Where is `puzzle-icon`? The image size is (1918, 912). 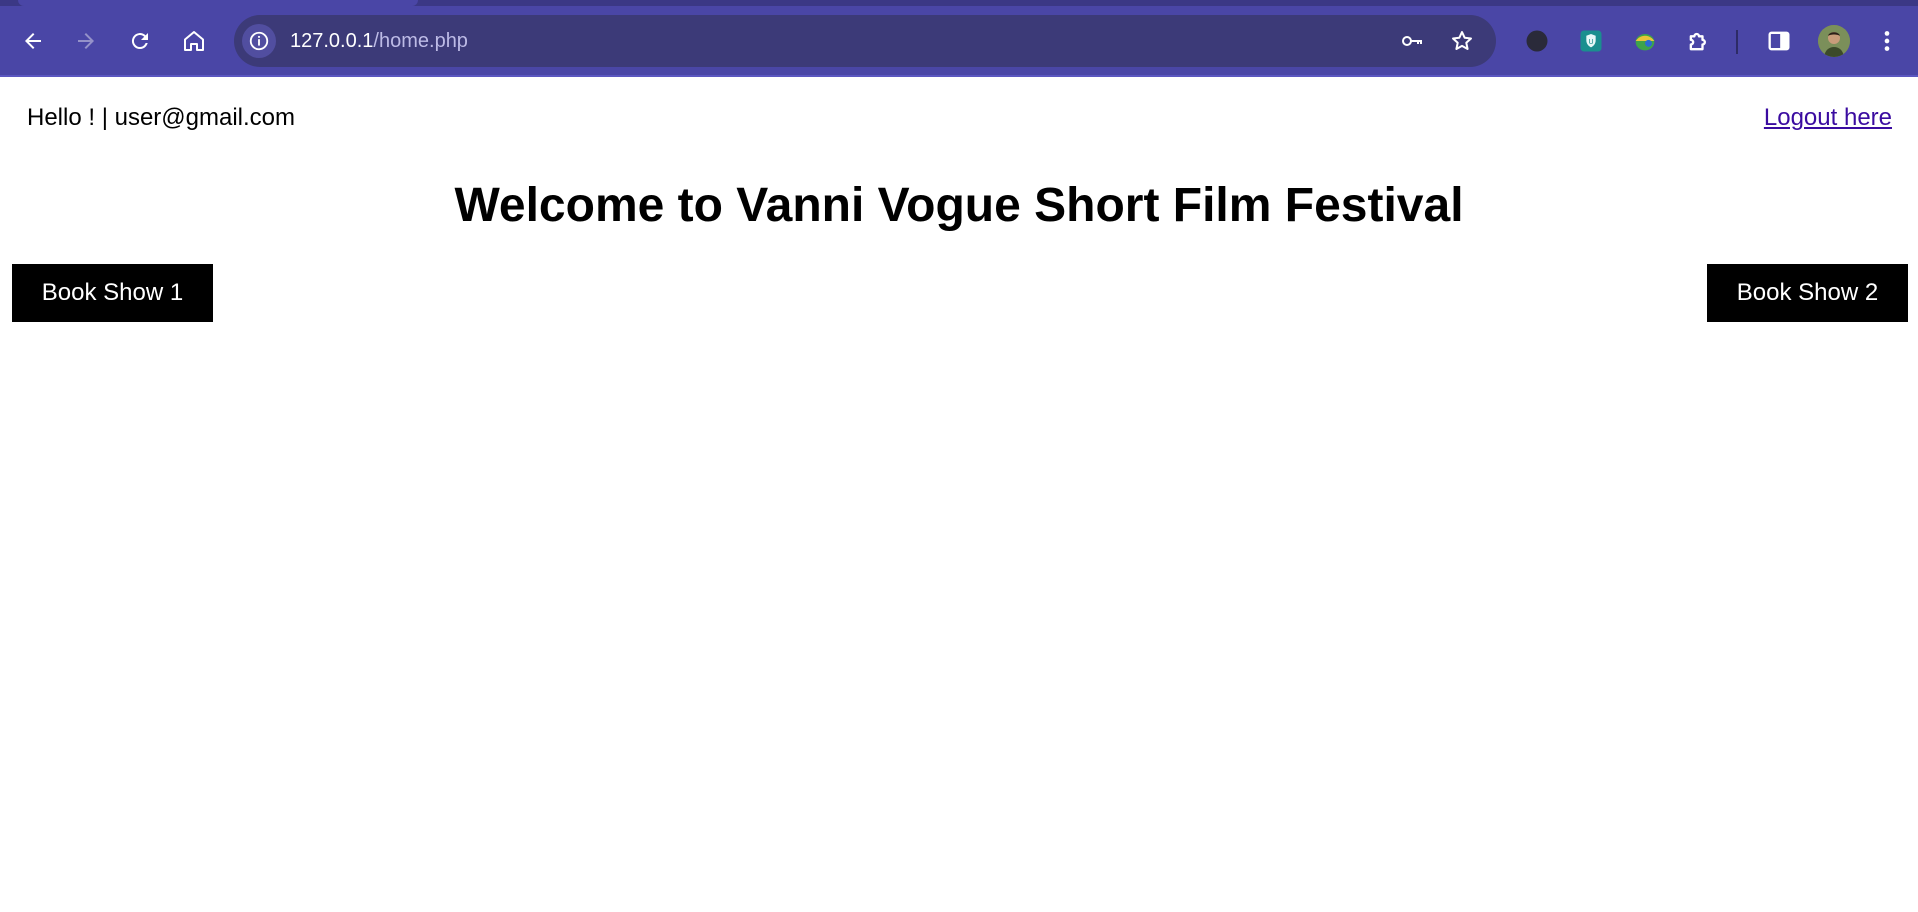
puzzle-icon is located at coordinates (1697, 41).